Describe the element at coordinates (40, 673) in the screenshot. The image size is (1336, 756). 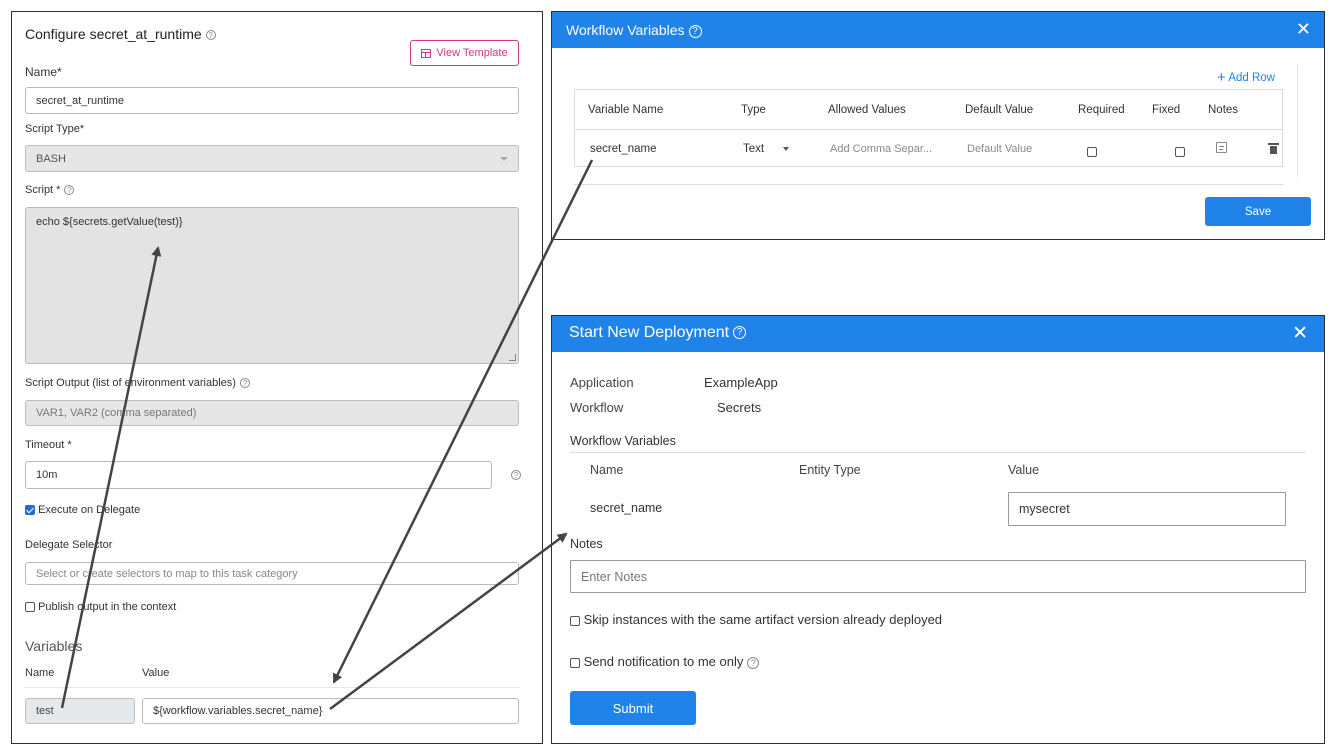
I see `variables-name-header: Name` at that location.